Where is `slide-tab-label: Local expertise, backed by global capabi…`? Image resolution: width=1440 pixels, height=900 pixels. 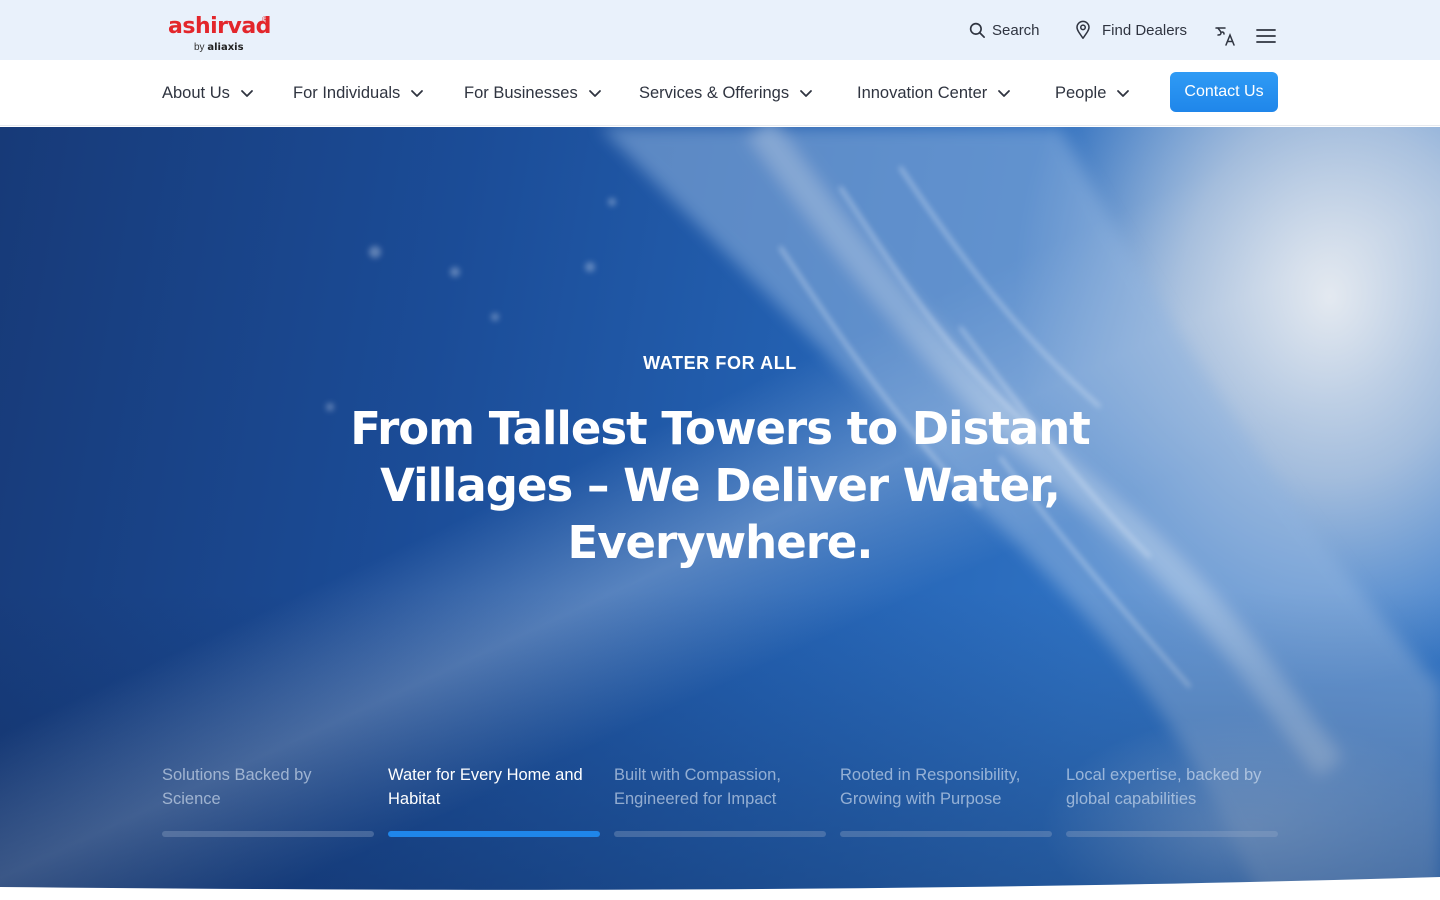
slide-tab-label: Local expertise, backed by global capabi… is located at coordinates (1164, 787).